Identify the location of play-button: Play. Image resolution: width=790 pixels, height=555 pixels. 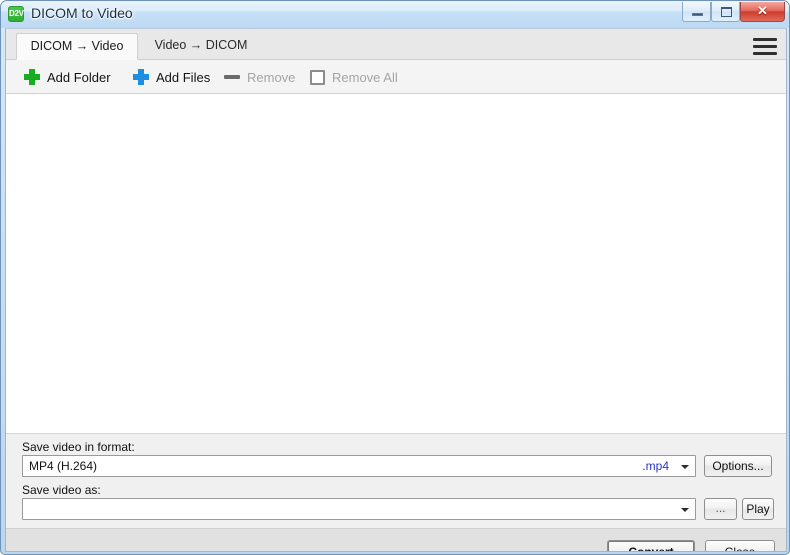
(758, 509).